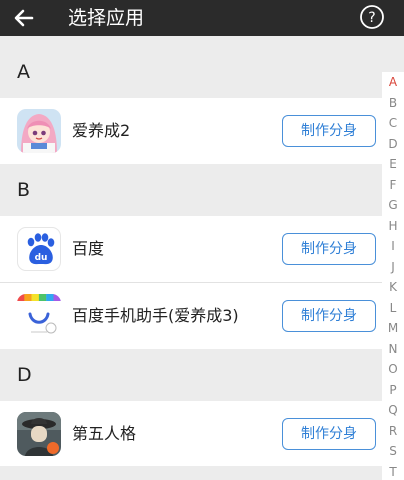  Describe the element at coordinates (393, 369) in the screenshot. I see `index-letter-o: O` at that location.